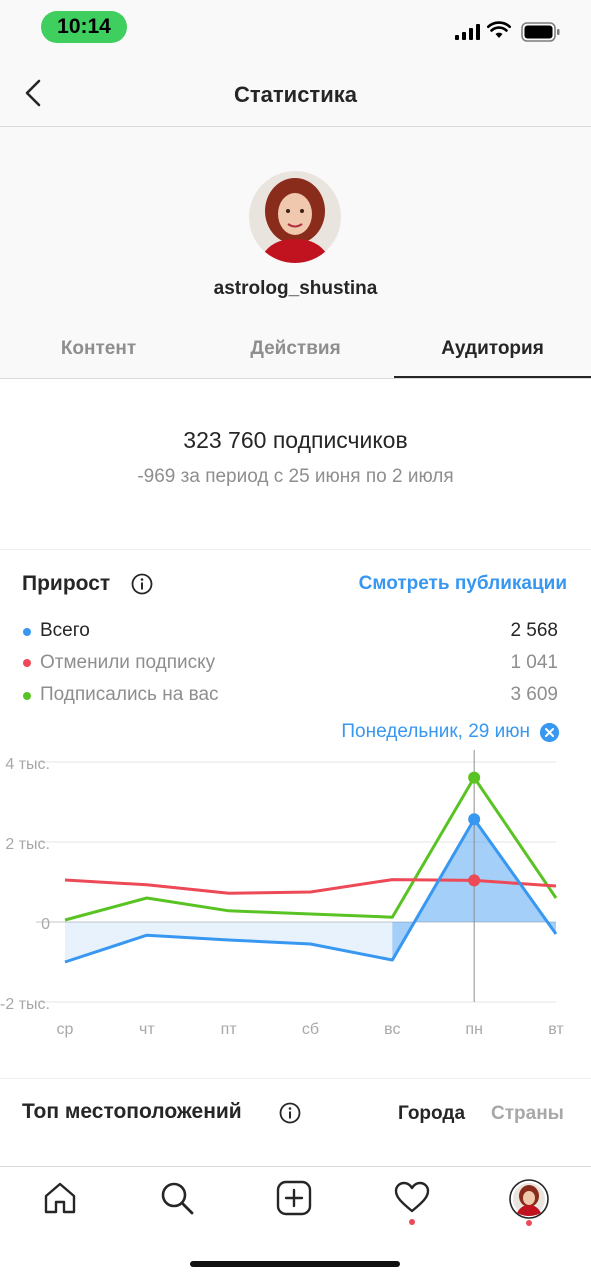 The height and width of the screenshot is (1281, 591). I want to click on legend-label-total: Всего, so click(65, 630).